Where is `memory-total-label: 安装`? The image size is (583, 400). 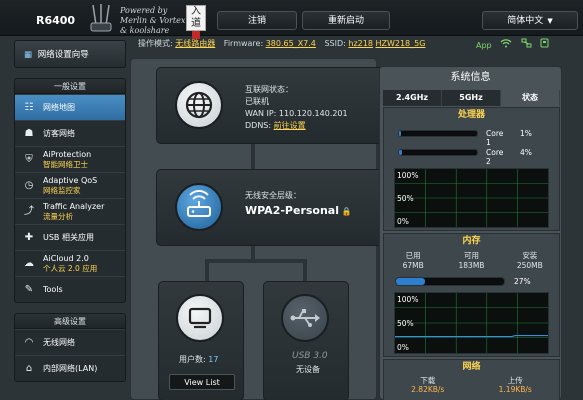
memory-total-label: 安装 is located at coordinates (530, 255).